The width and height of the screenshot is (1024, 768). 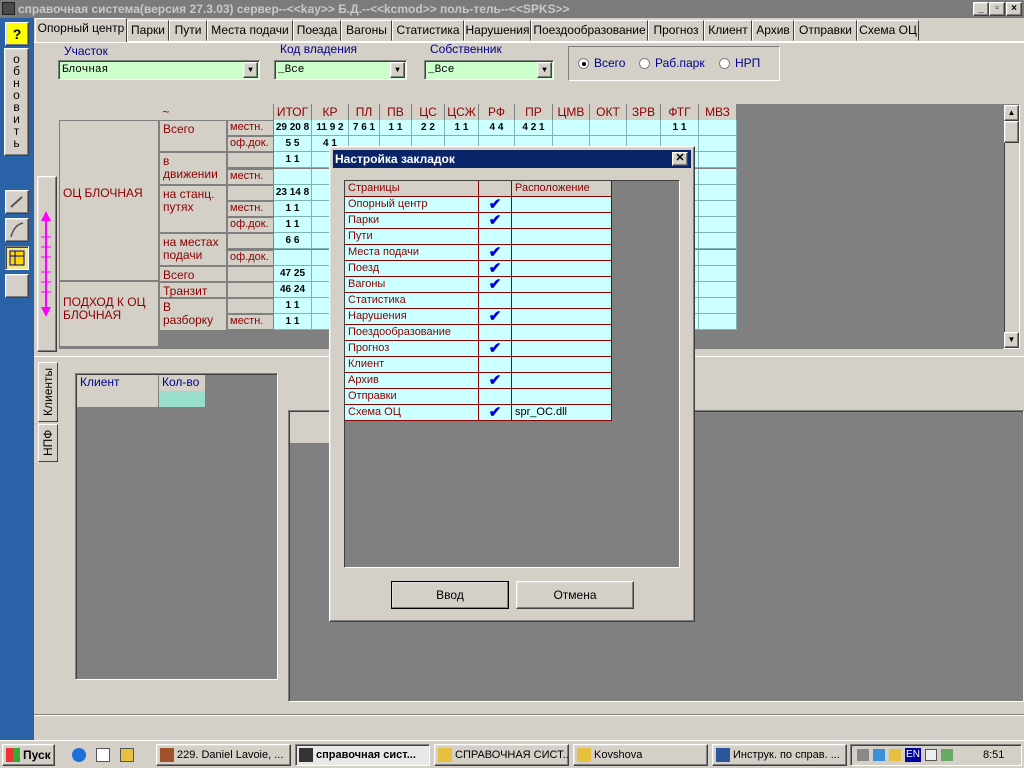 I want to click on language-indicator: EN, so click(x=913, y=755).